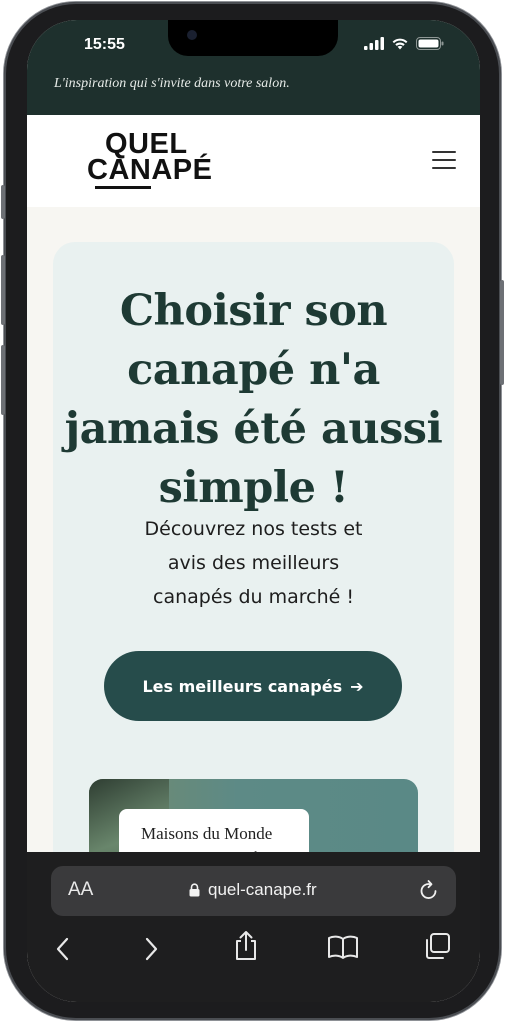 This screenshot has height=1024, width=505. I want to click on site-header: QUEL CANAPÉ, so click(253, 161).